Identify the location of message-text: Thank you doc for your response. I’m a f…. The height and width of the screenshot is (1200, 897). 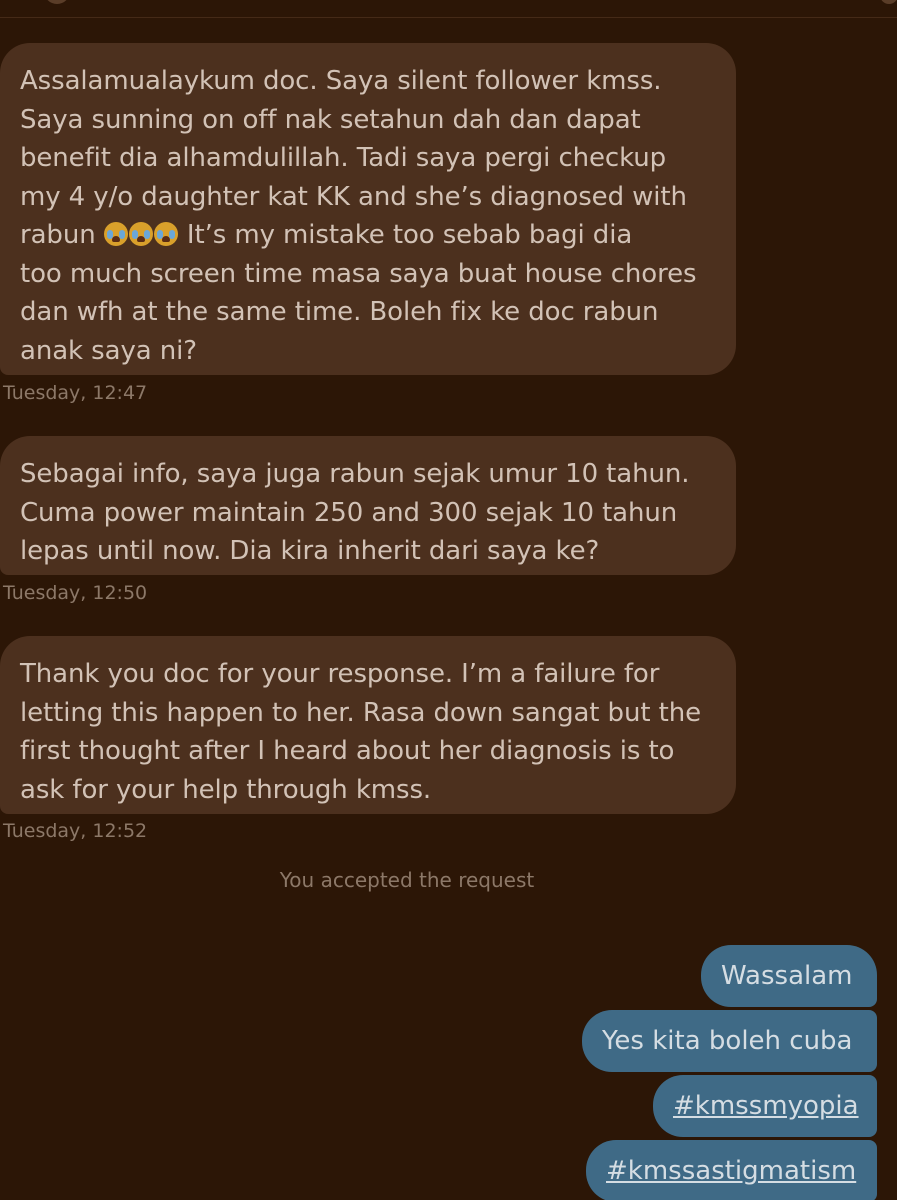
(360, 732).